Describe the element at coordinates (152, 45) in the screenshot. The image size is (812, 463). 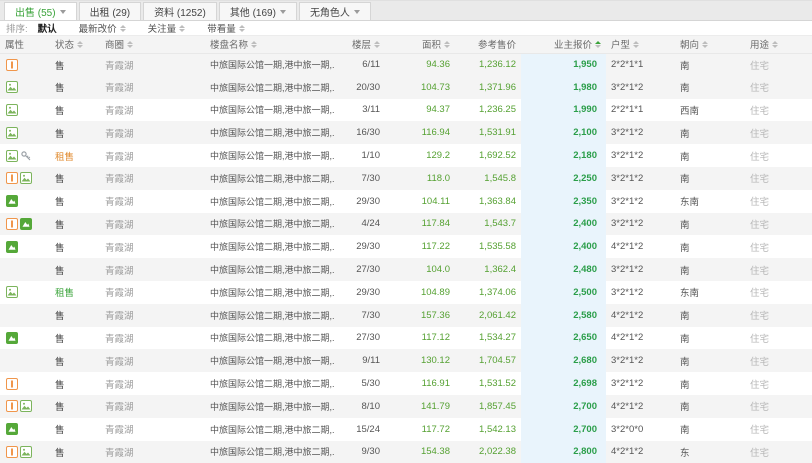
I see `column-header-district: 商圈` at that location.